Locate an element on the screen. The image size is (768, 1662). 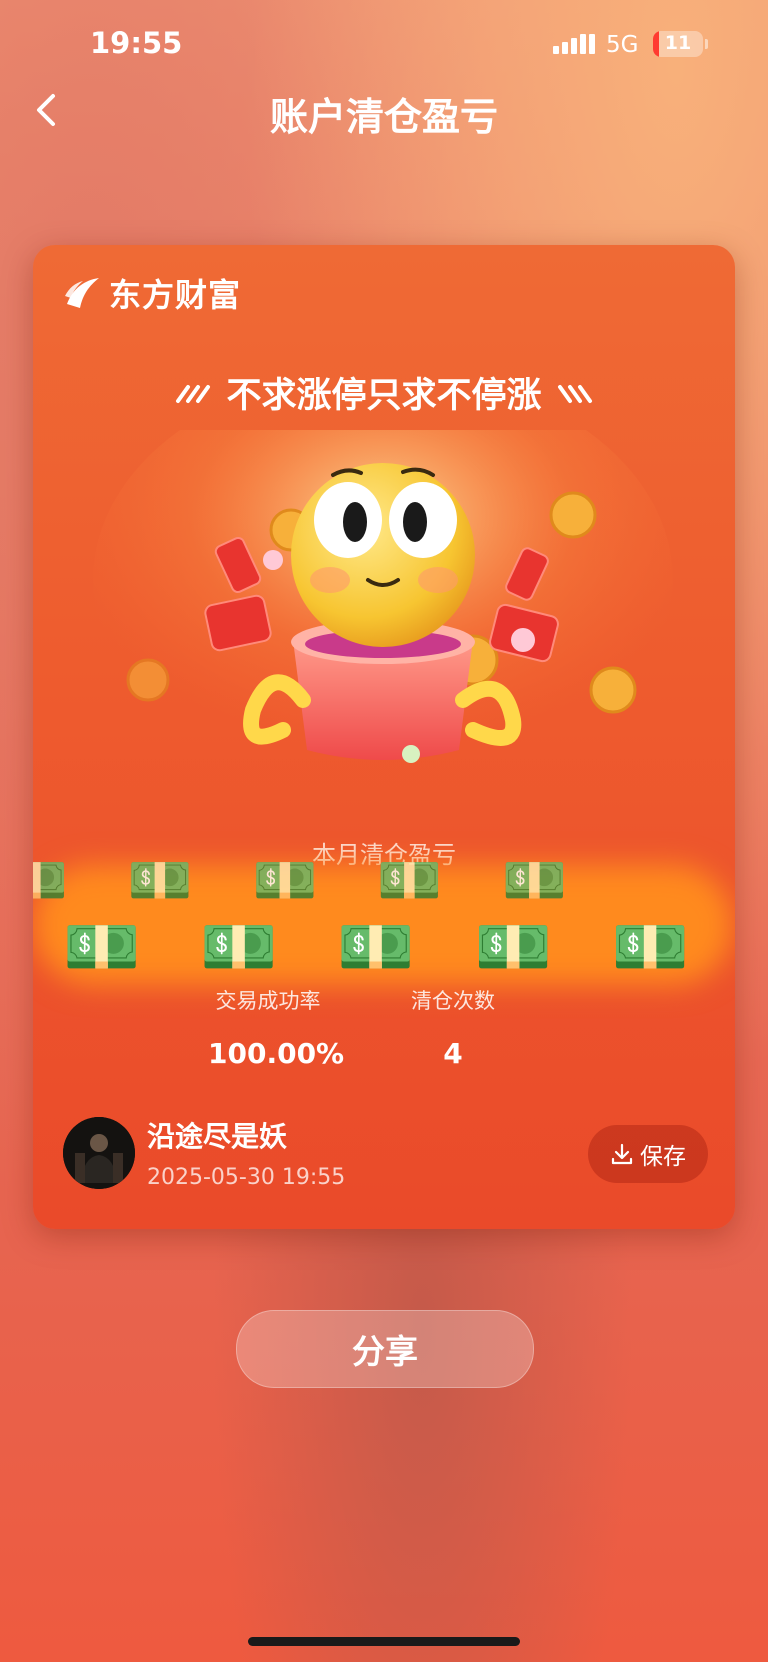
avatar is located at coordinates (99, 1152).